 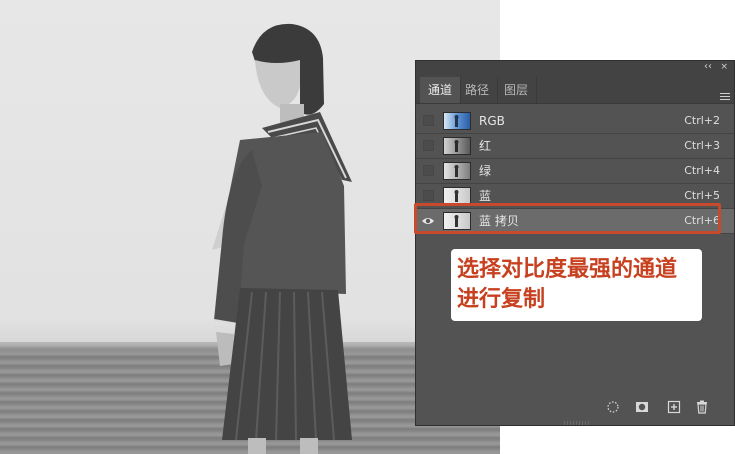 What do you see at coordinates (702, 120) in the screenshot?
I see `channel-shortcut: Ctrl+2` at bounding box center [702, 120].